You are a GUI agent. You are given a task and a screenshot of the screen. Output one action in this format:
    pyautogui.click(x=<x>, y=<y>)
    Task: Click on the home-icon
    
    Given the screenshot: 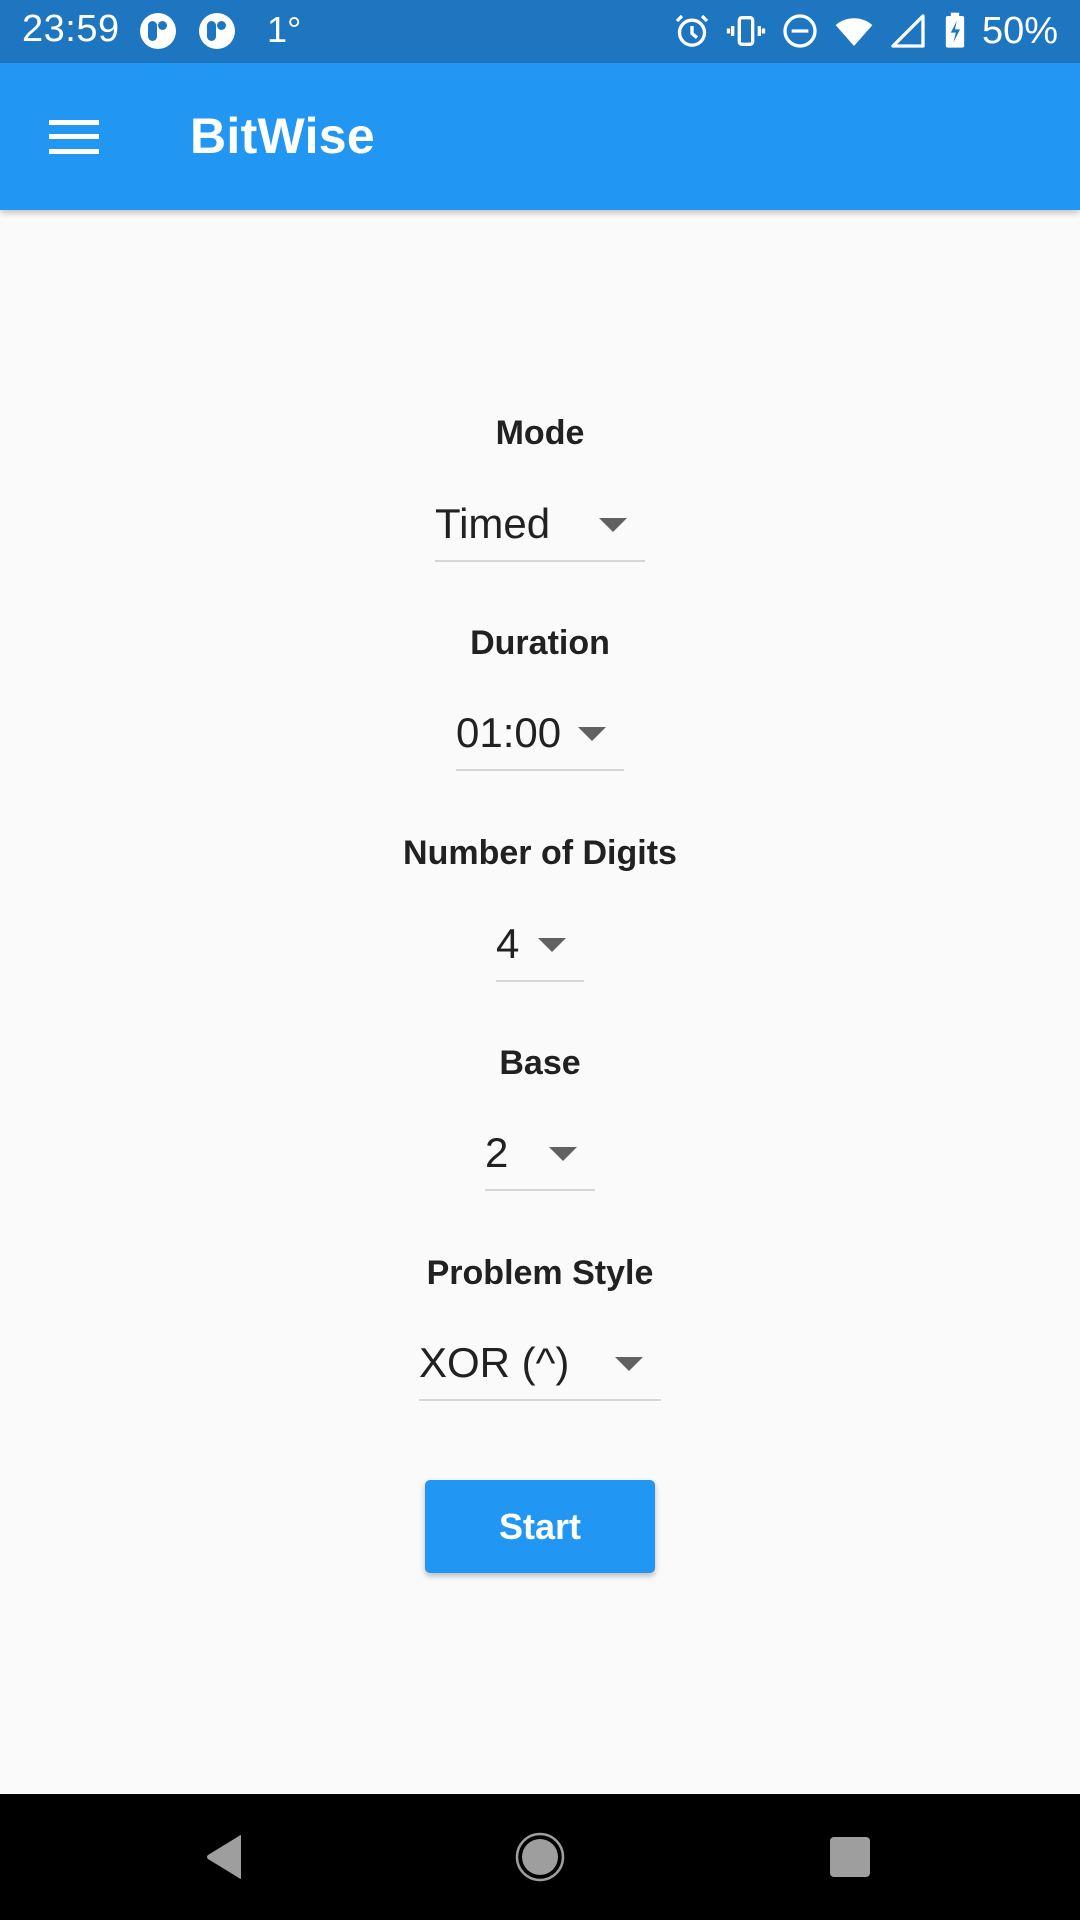 What is the action you would take?
    pyautogui.click(x=540, y=1857)
    